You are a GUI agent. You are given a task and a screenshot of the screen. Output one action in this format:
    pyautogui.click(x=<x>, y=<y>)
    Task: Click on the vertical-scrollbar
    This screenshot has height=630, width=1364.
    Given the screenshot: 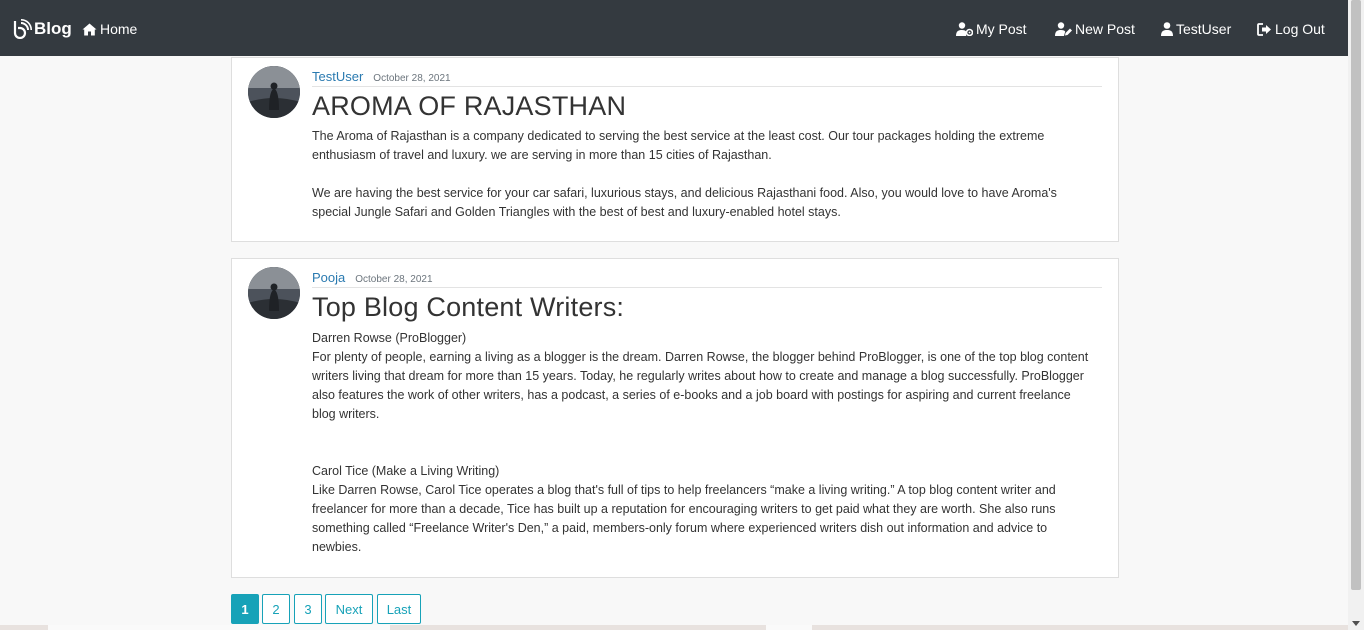 What is the action you would take?
    pyautogui.click(x=1356, y=315)
    